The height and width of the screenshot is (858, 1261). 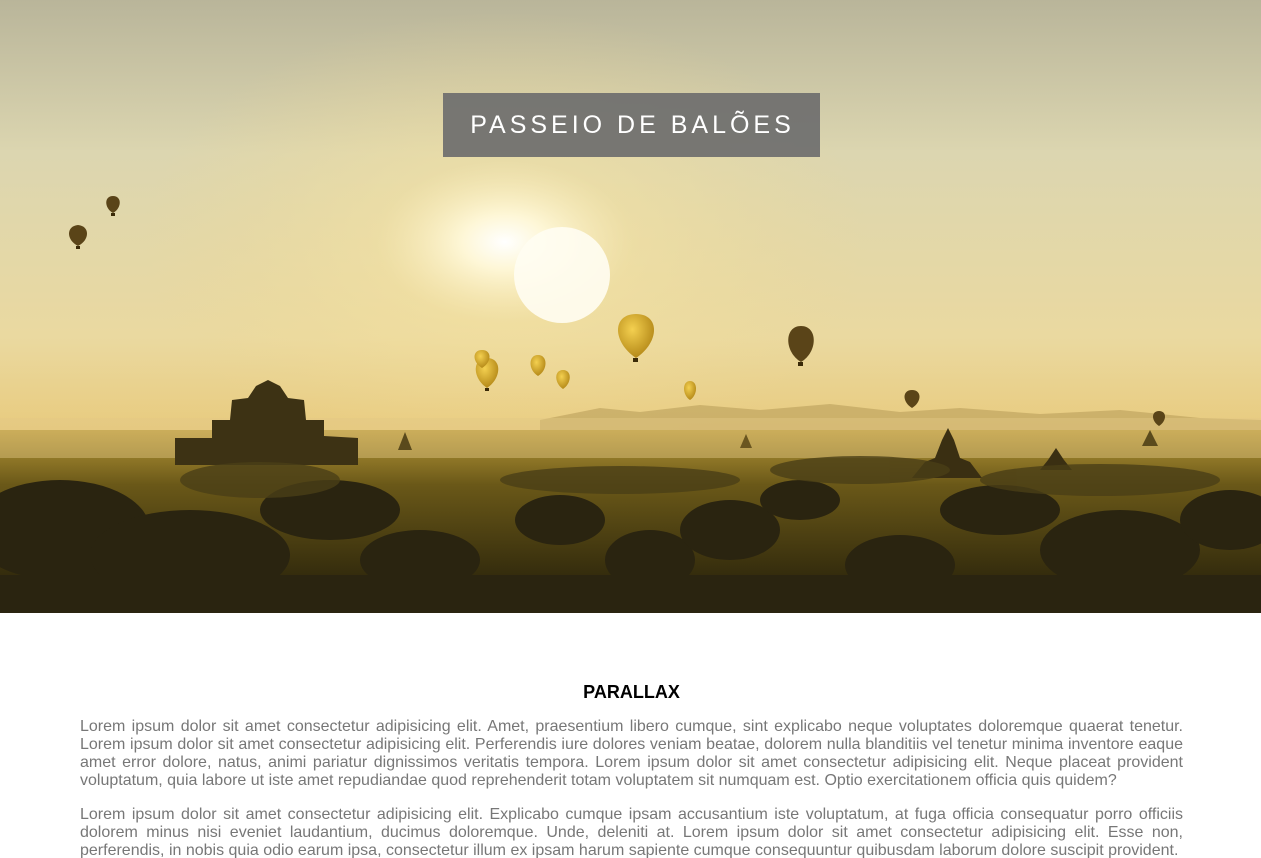 I want to click on section-title: PARALLAX, so click(x=631, y=692).